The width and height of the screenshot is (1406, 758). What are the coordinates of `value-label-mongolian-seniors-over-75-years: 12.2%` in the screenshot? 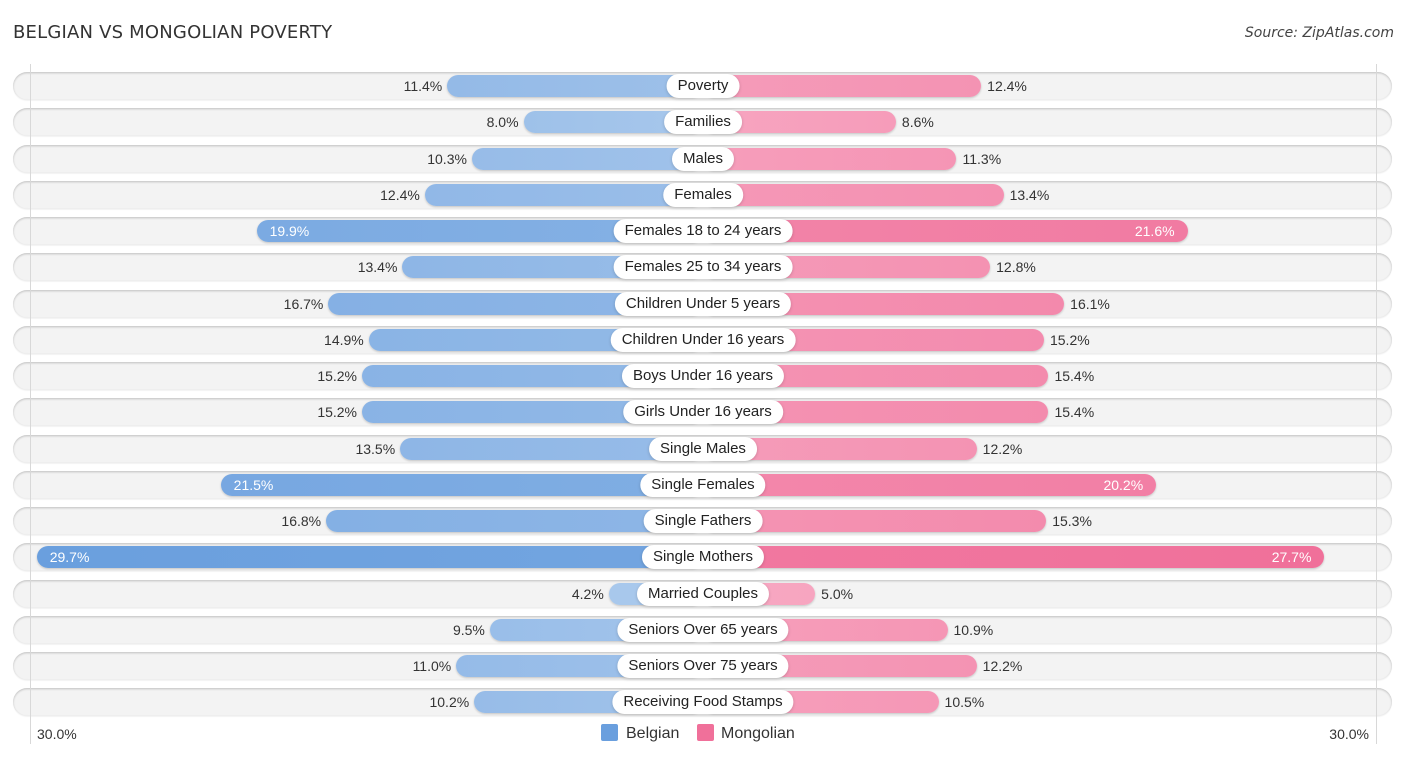 It's located at (1002, 666).